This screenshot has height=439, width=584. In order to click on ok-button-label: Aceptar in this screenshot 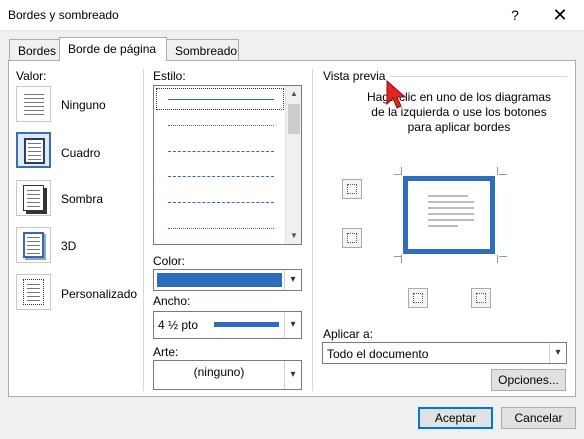, I will do `click(455, 418)`.